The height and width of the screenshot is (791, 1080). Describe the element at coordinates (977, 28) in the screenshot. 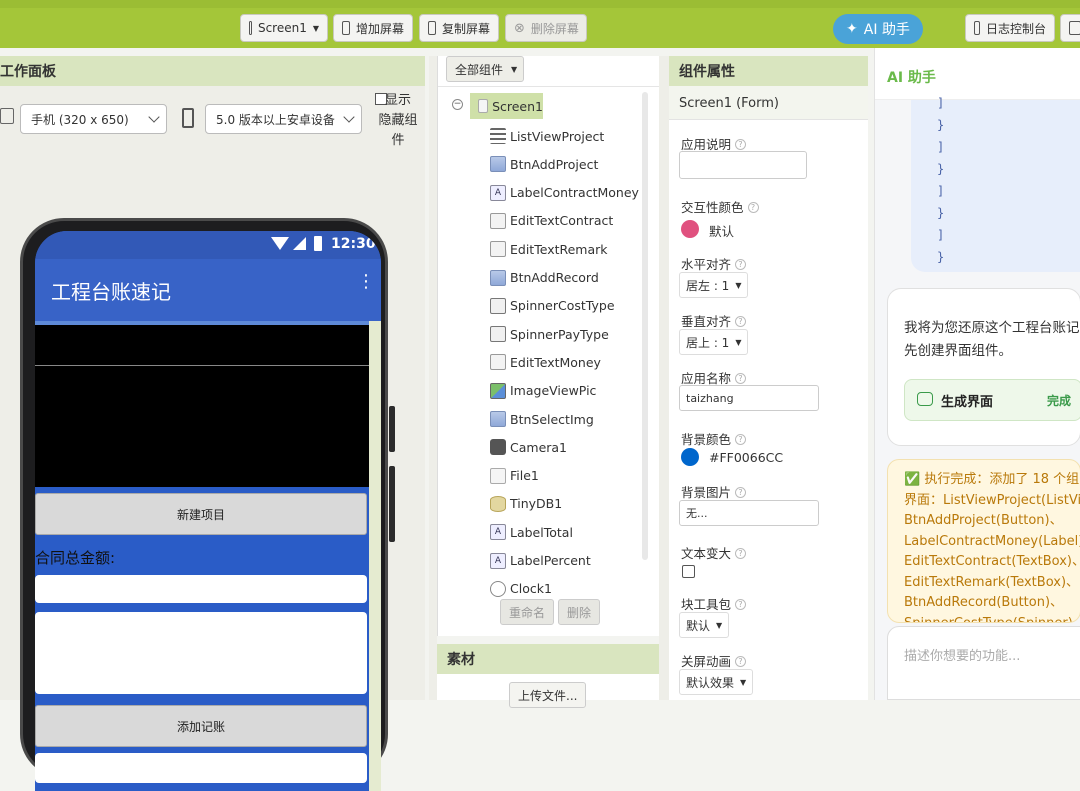

I see `console-icon` at that location.